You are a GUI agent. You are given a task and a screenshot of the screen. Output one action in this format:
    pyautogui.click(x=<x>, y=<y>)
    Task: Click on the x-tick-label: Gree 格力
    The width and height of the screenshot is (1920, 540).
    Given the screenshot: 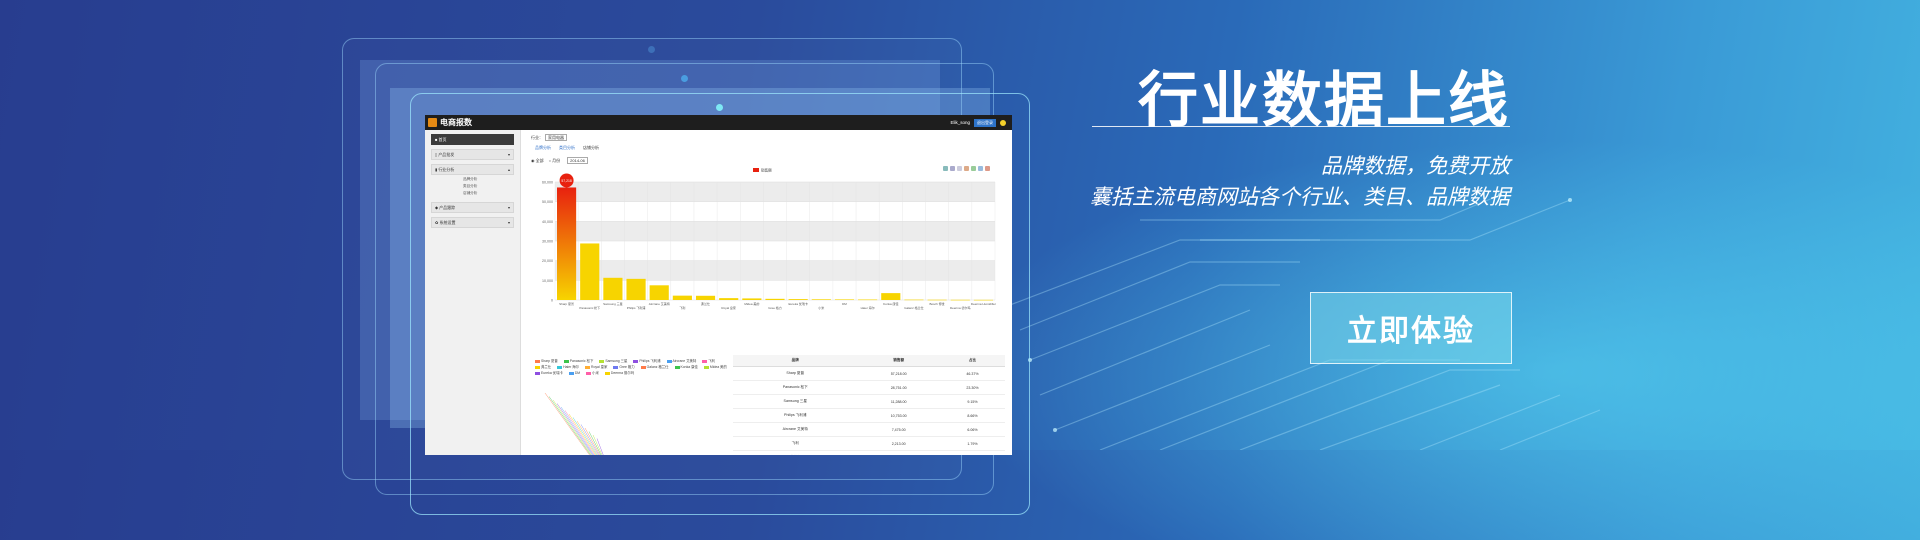 What is the action you would take?
    pyautogui.click(x=775, y=307)
    